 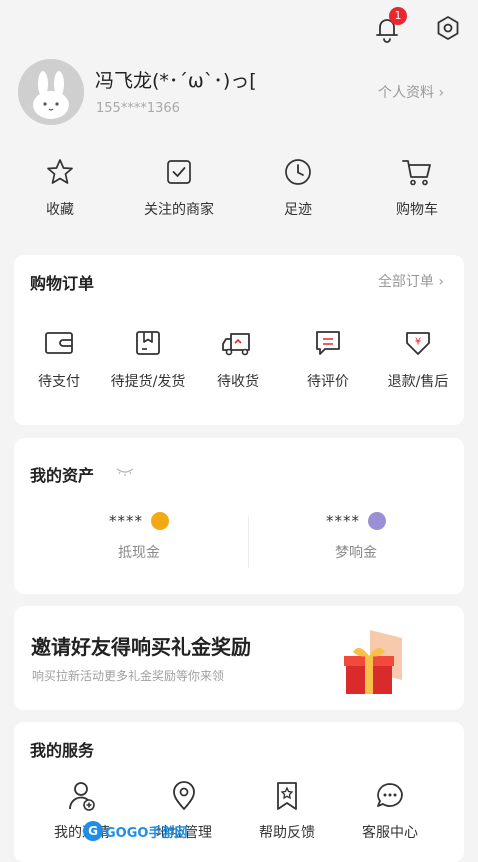 I want to click on profile-link: 个人资料 ›, so click(x=411, y=92).